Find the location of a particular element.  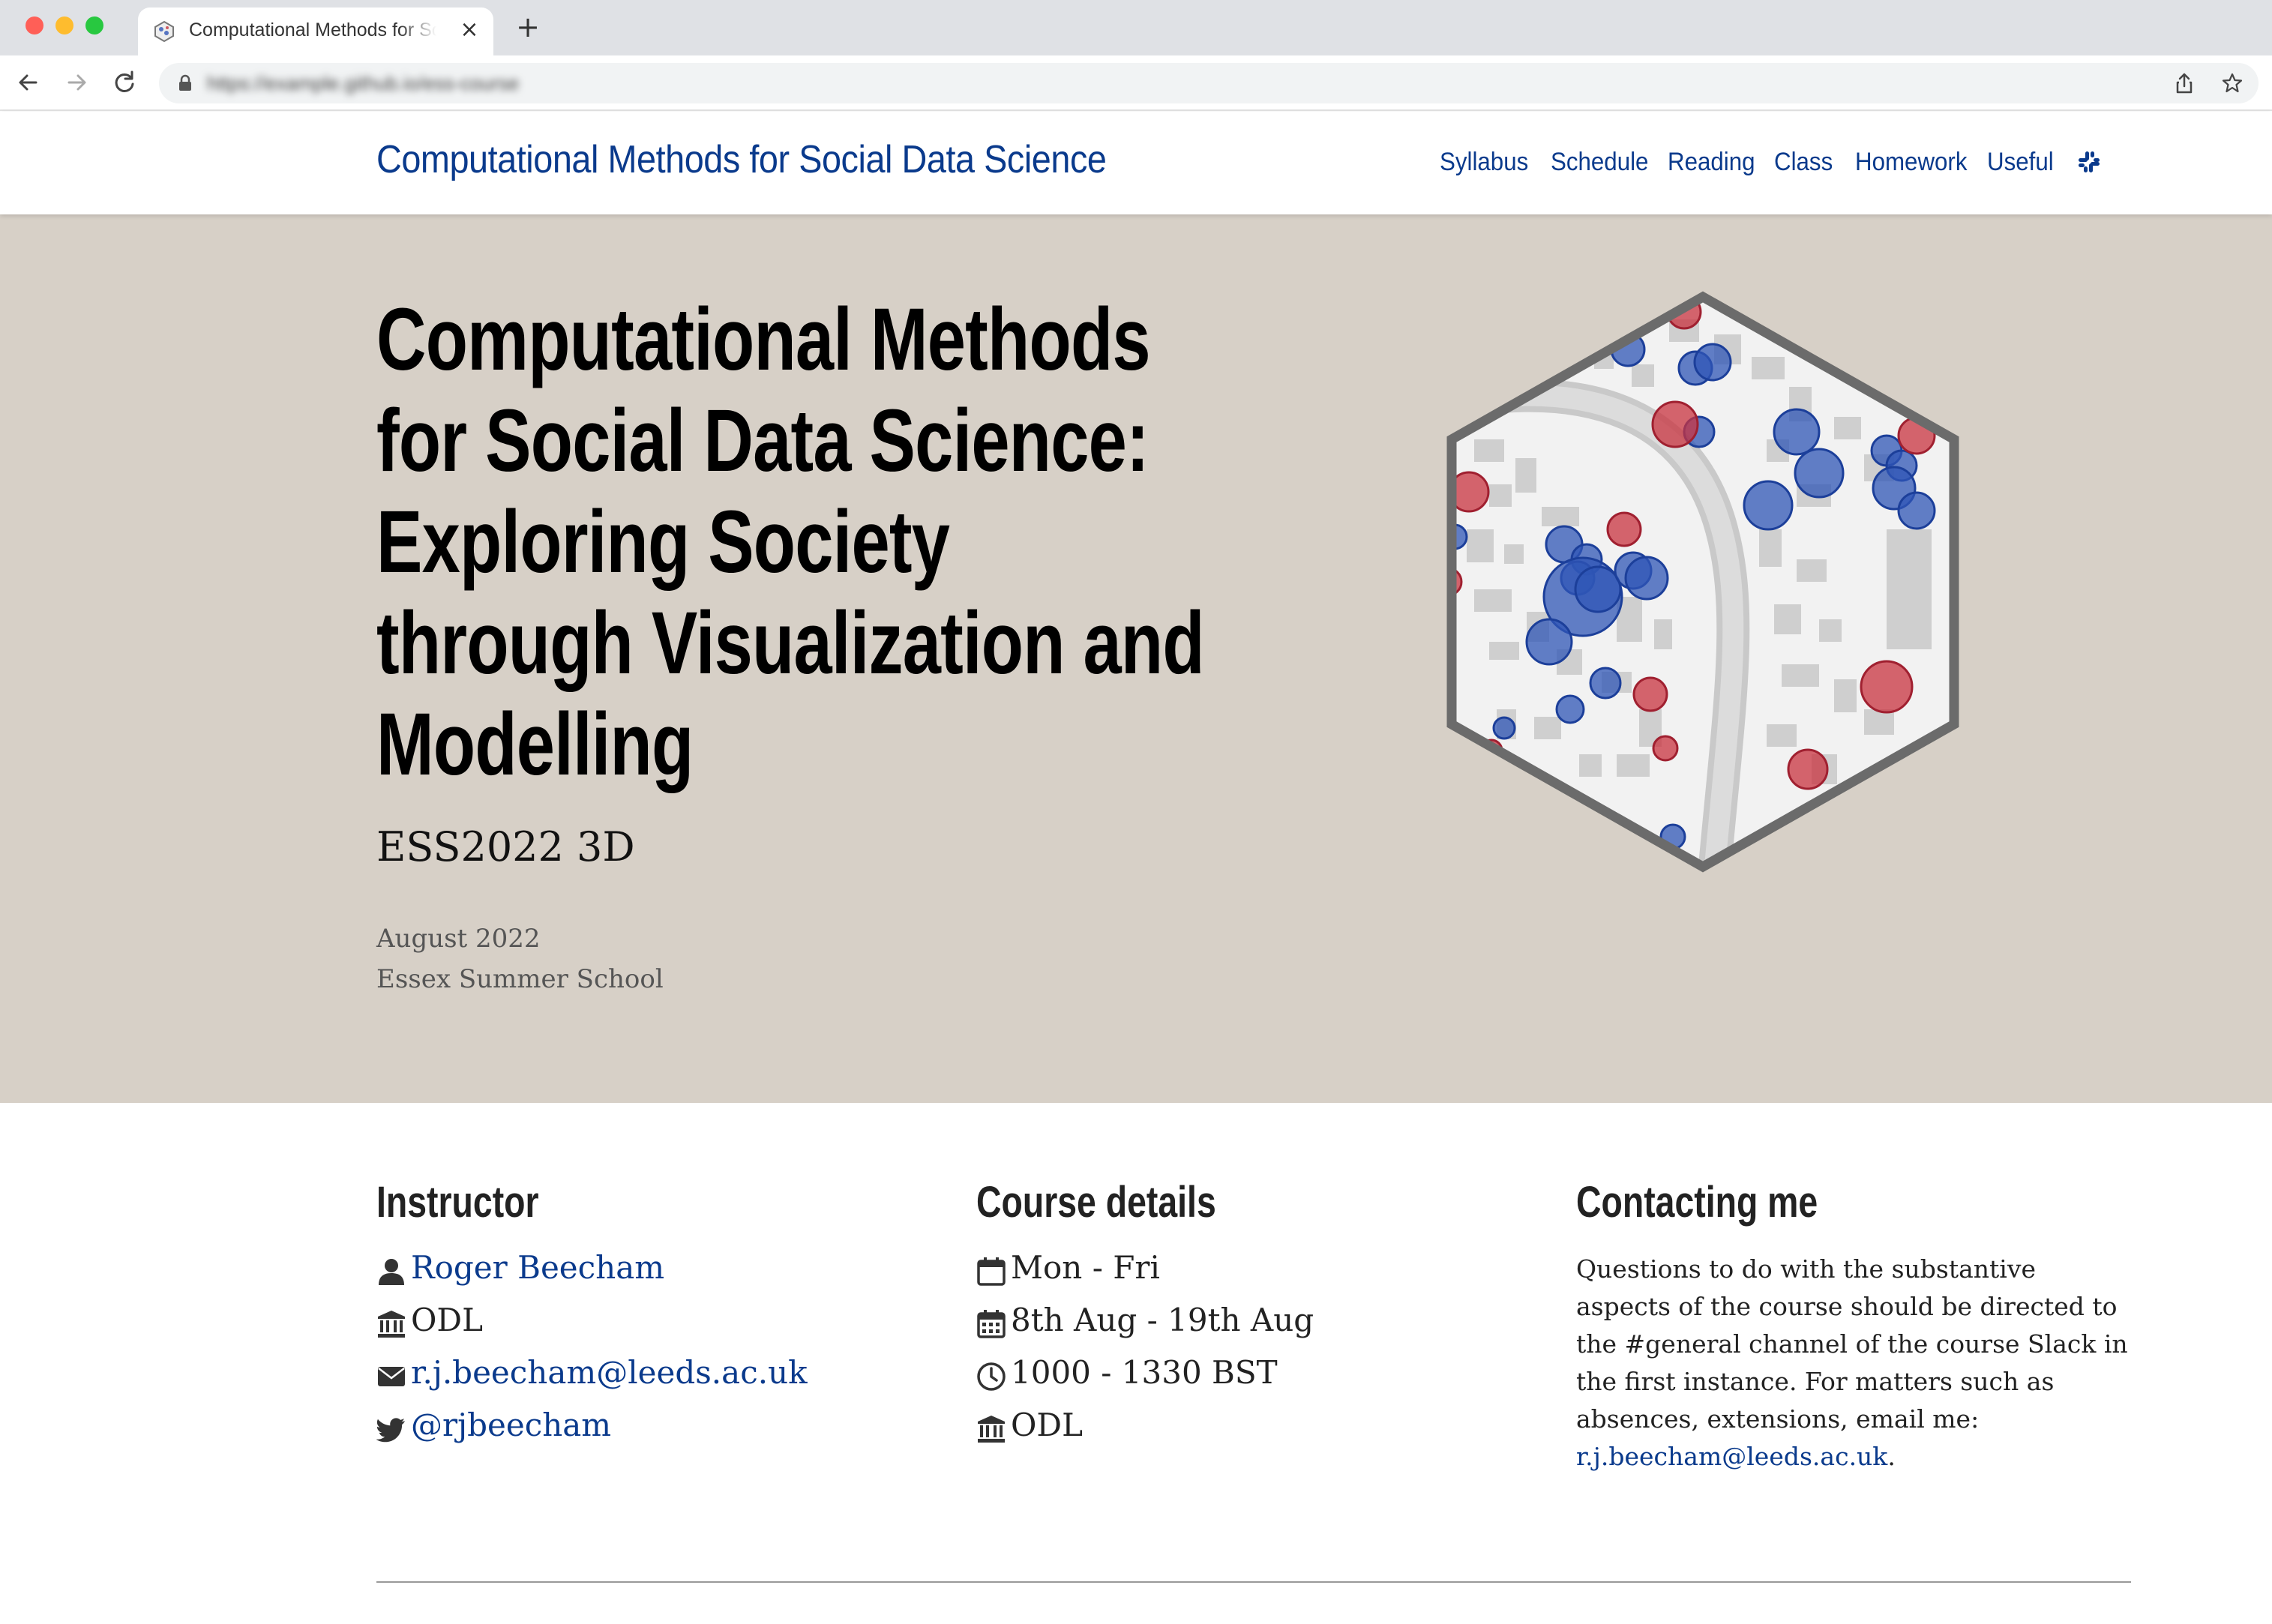

bookmark-star-icon is located at coordinates (2232, 83).